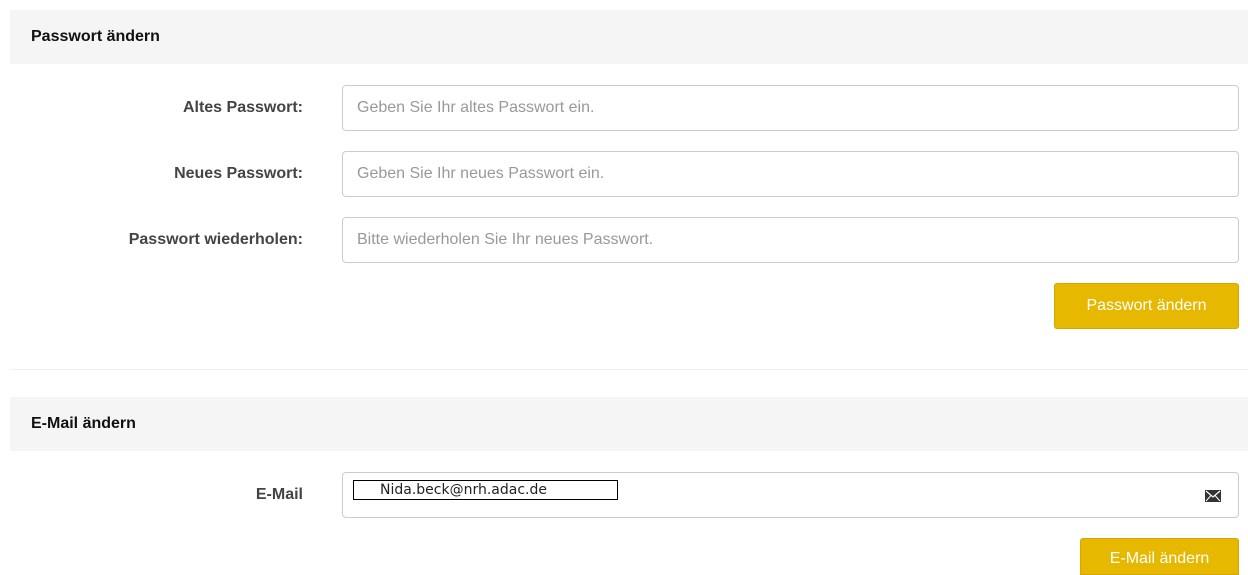 This screenshot has width=1248, height=575. Describe the element at coordinates (629, 369) in the screenshot. I see `section-divider` at that location.